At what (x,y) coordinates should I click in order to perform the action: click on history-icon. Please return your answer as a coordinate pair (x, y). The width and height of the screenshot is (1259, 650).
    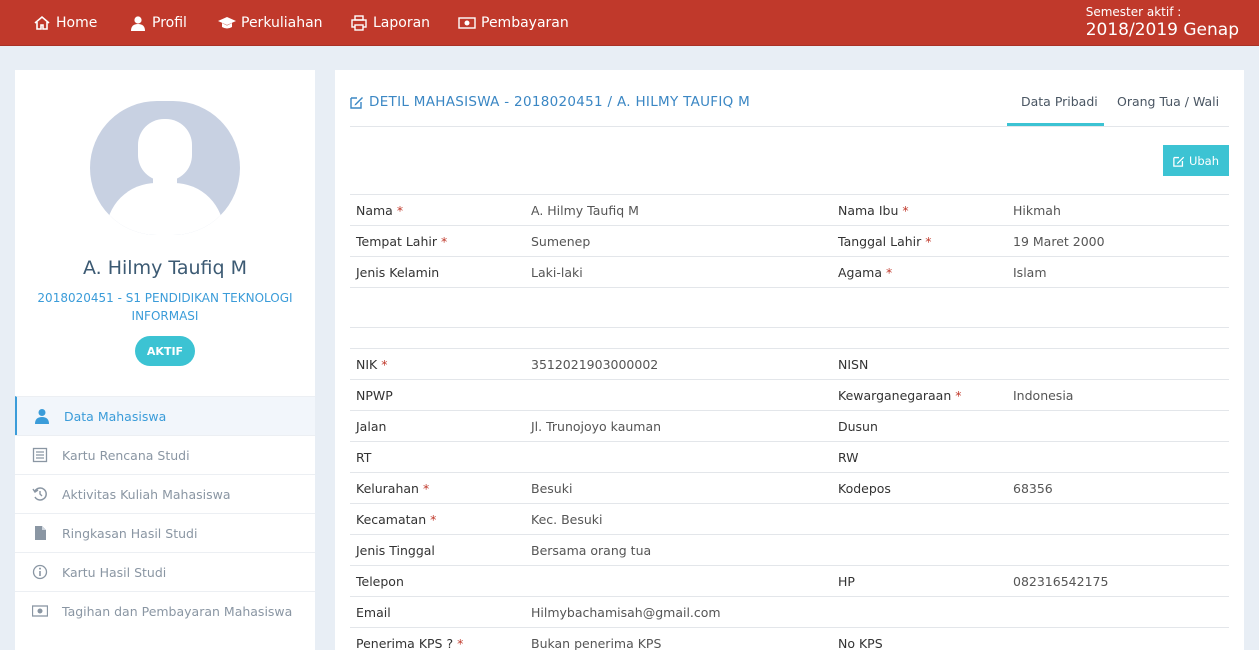
    Looking at the image, I should click on (39, 494).